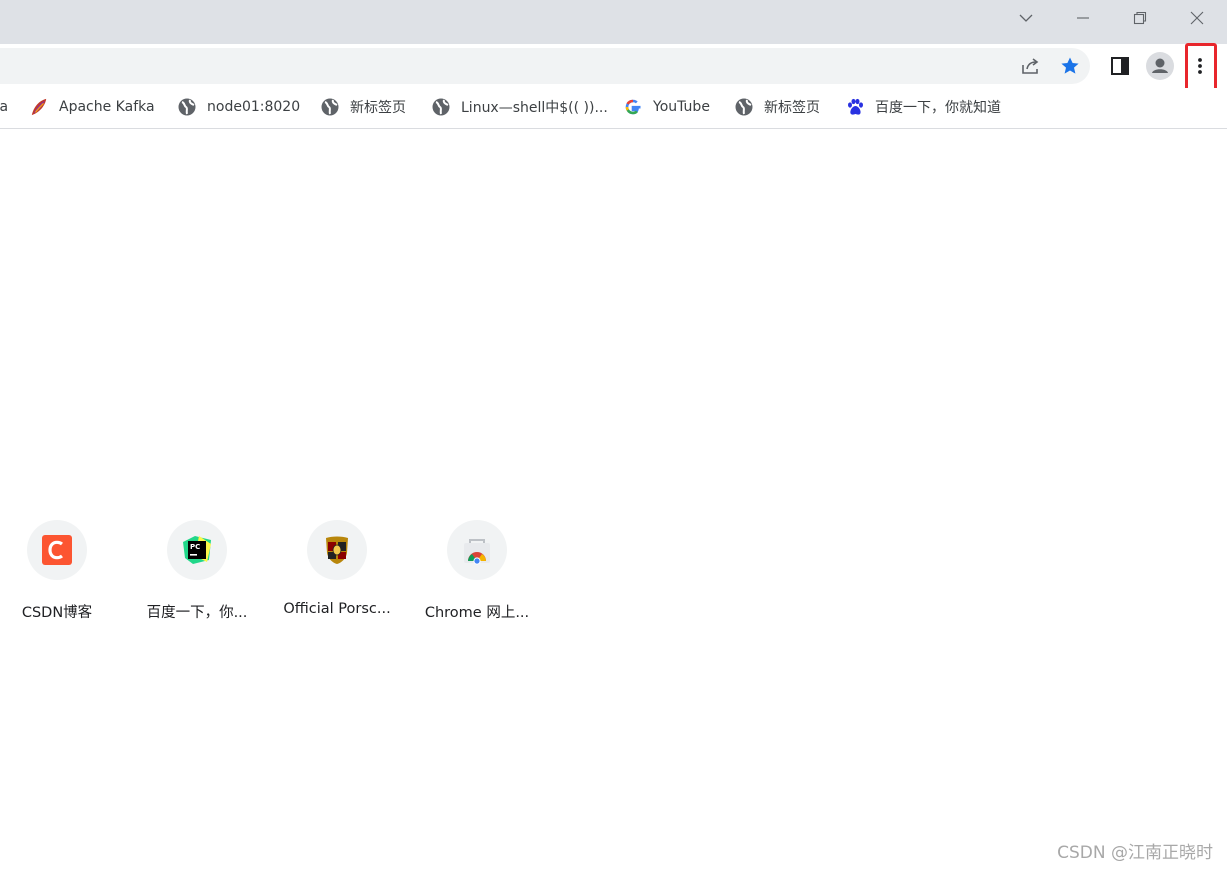 Image resolution: width=1227 pixels, height=871 pixels. Describe the element at coordinates (1135, 853) in the screenshot. I see `watermark-text: CSDN @江南正晓时` at that location.